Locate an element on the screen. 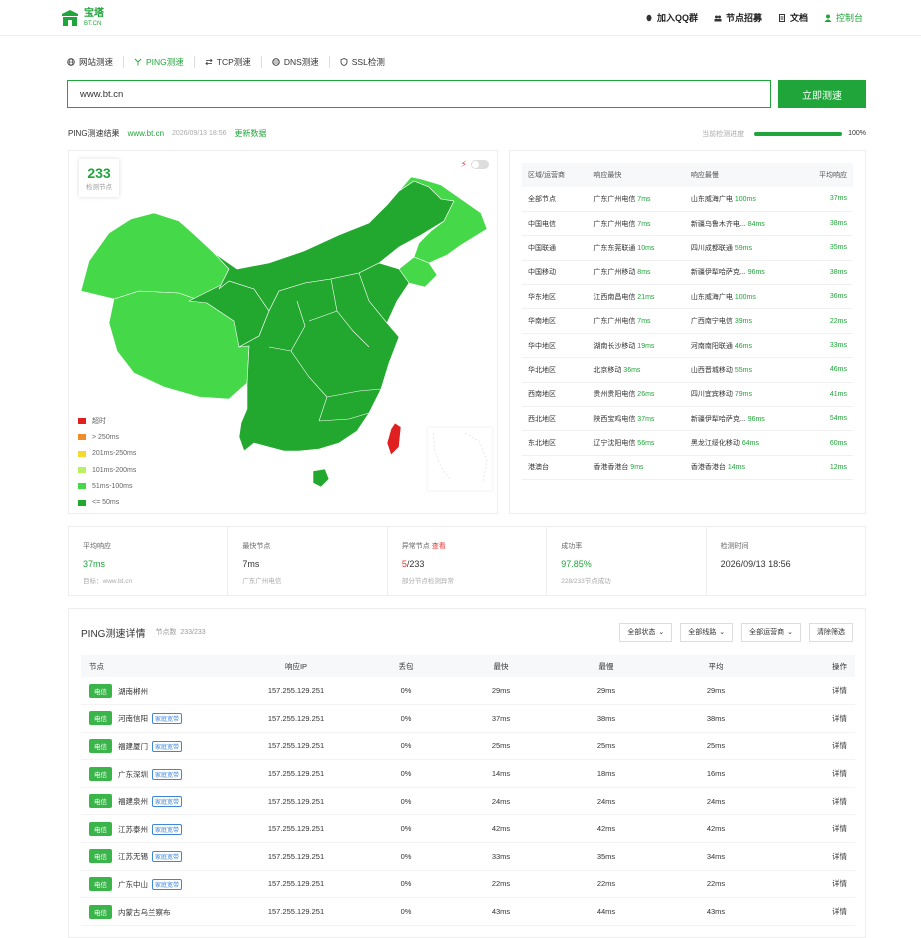 The width and height of the screenshot is (921, 938). min-latency: 42ms is located at coordinates (501, 829).